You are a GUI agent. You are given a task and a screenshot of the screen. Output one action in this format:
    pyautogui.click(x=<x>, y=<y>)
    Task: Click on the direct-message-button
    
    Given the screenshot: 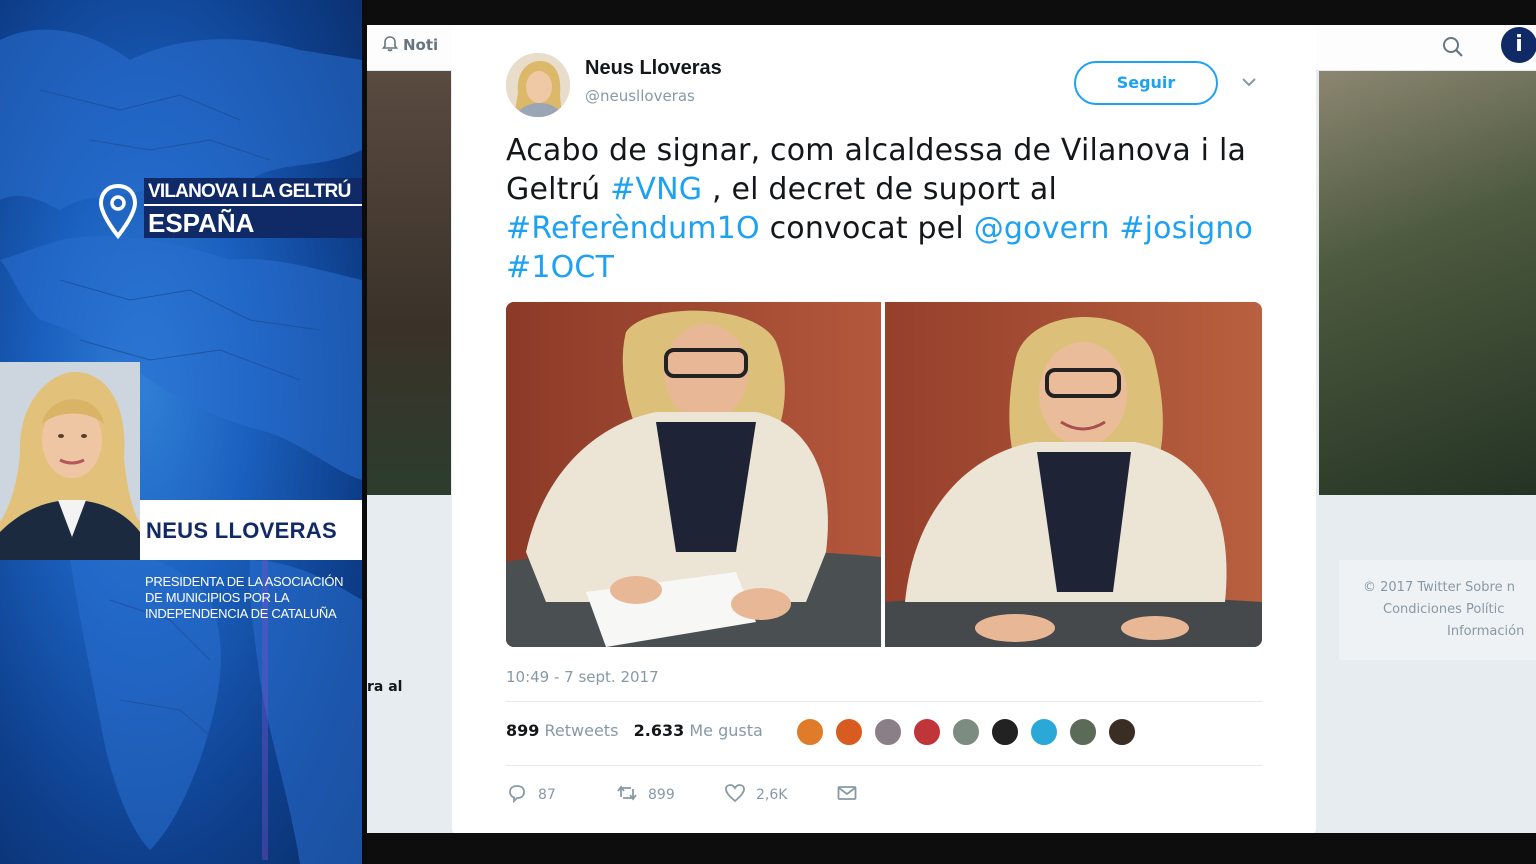 What is the action you would take?
    pyautogui.click(x=852, y=794)
    